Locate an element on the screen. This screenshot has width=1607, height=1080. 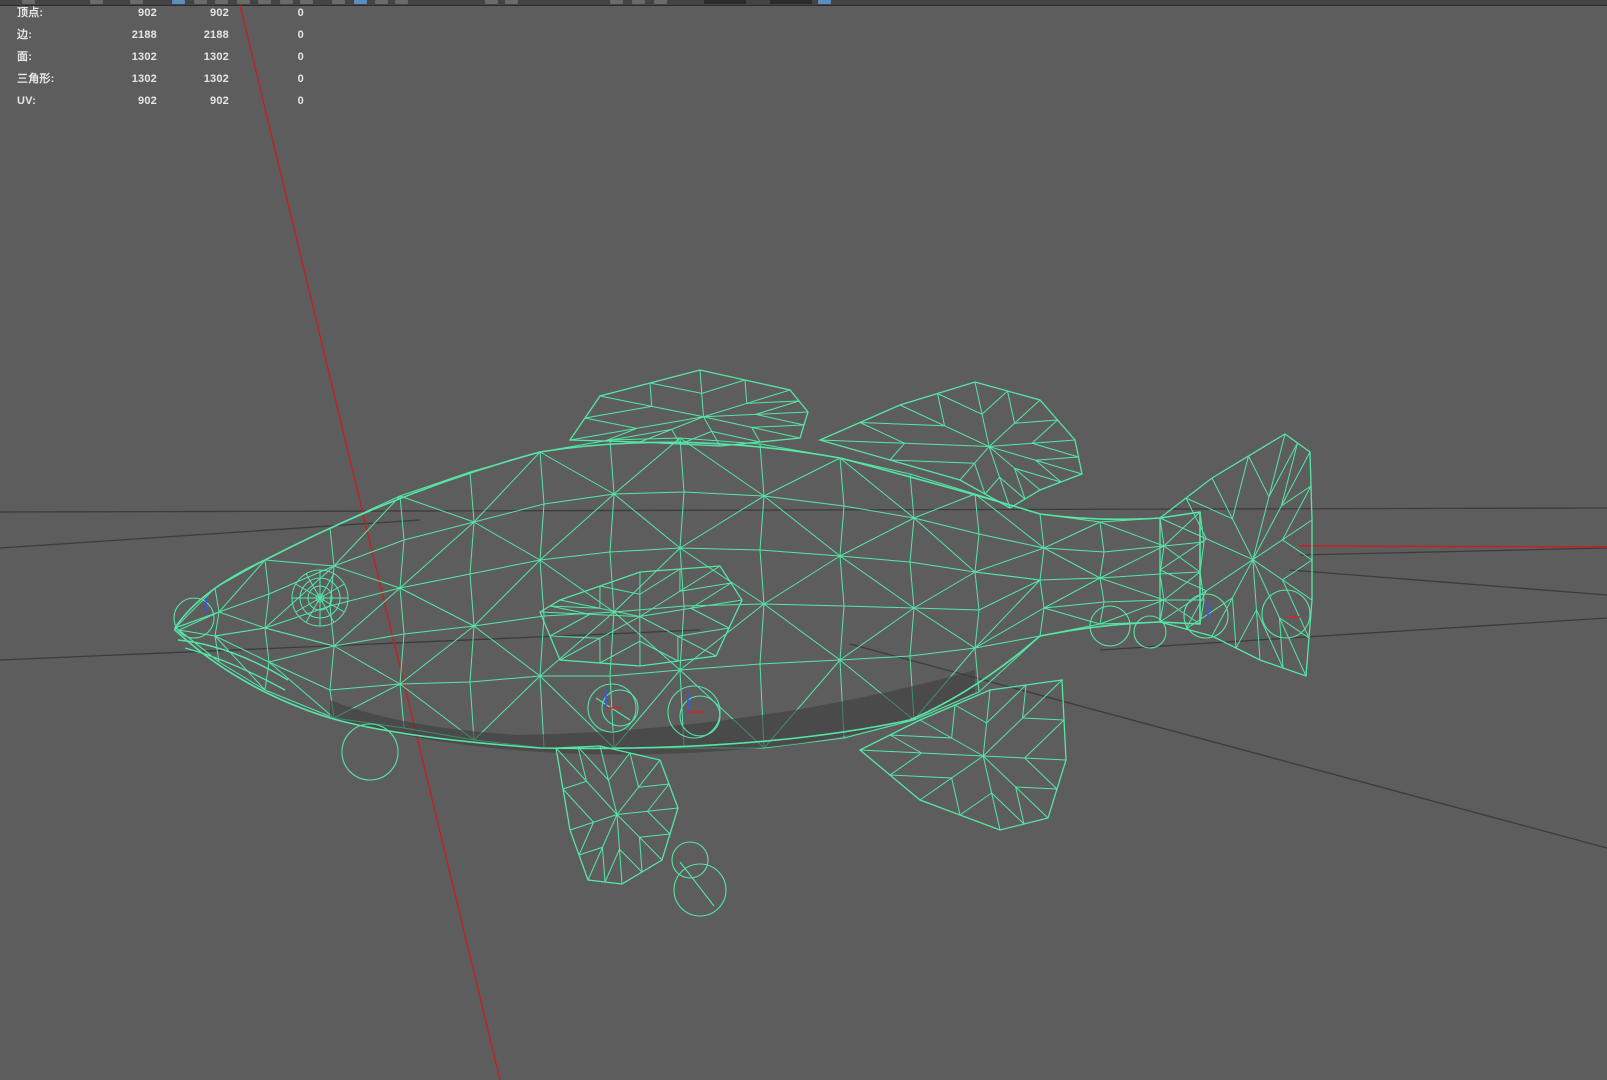
hud-label: 三角形: is located at coordinates (36, 79).